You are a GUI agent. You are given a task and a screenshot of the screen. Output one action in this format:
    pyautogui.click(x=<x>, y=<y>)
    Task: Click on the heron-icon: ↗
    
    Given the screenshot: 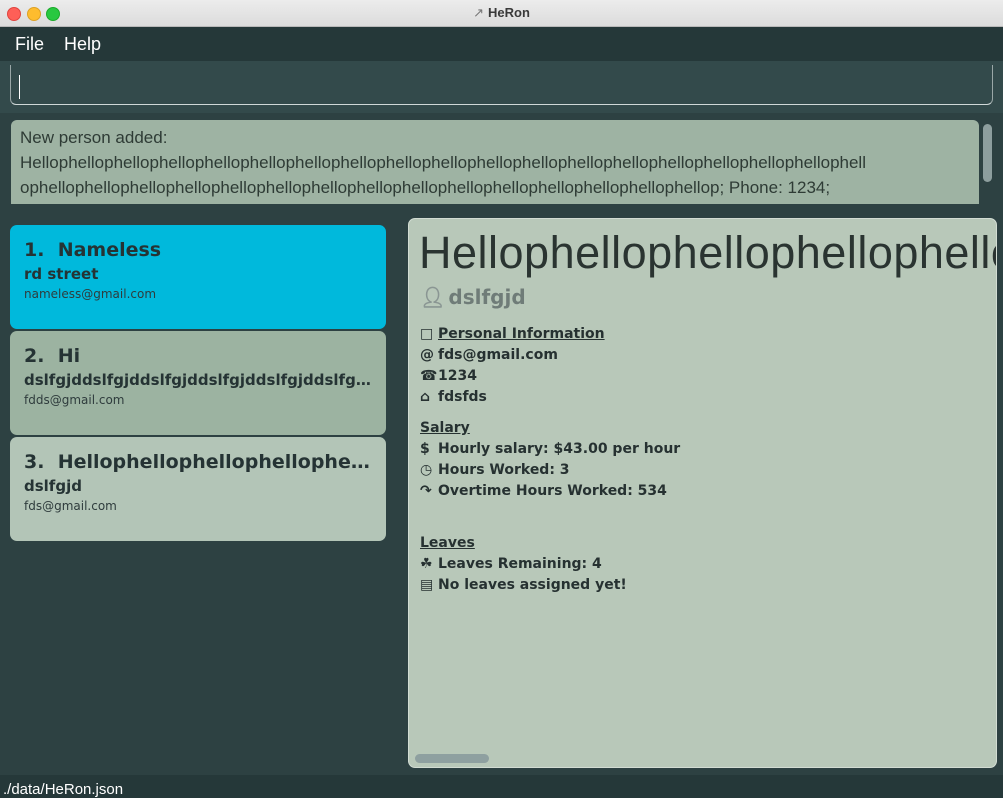 What is the action you would take?
    pyautogui.click(x=478, y=12)
    